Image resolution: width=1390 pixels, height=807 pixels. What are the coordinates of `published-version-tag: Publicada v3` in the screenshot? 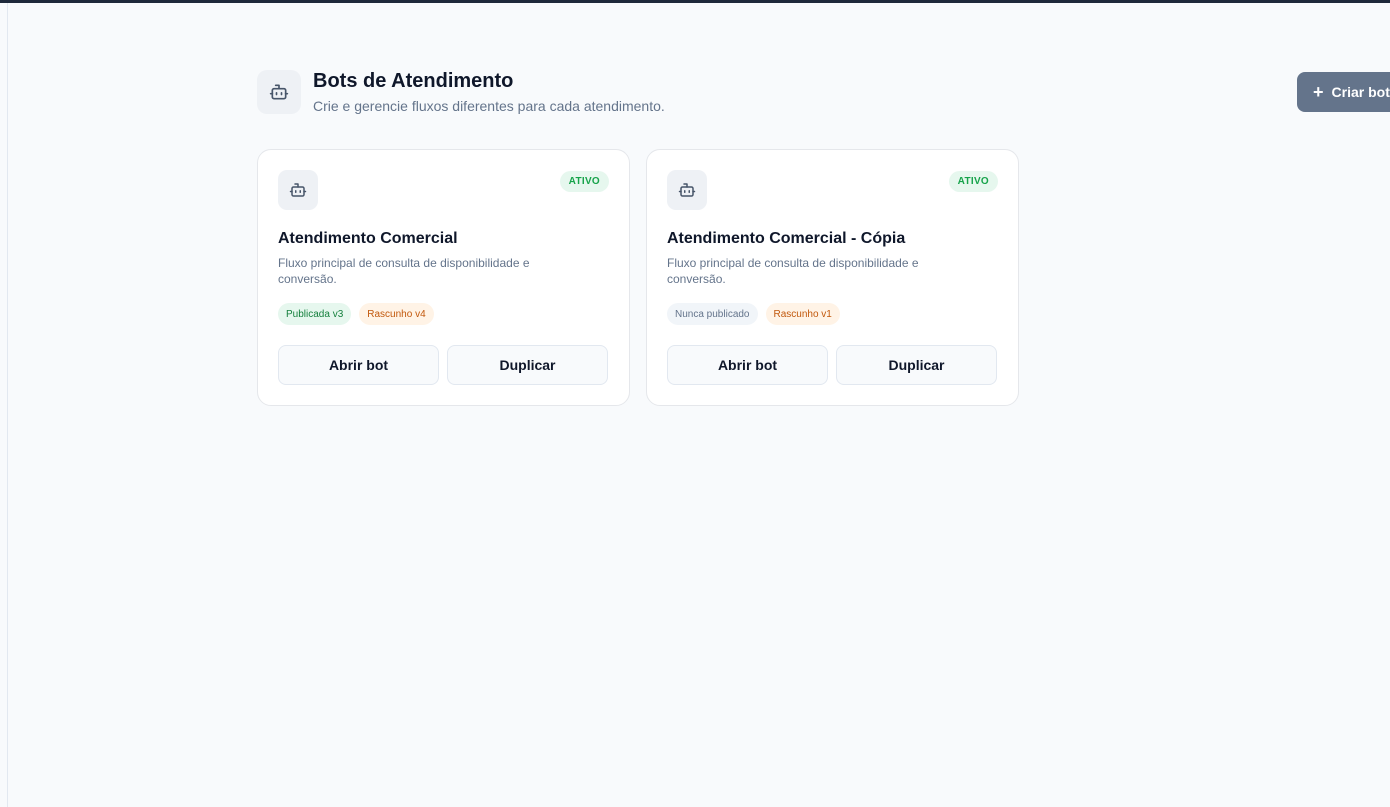 It's located at (315, 314).